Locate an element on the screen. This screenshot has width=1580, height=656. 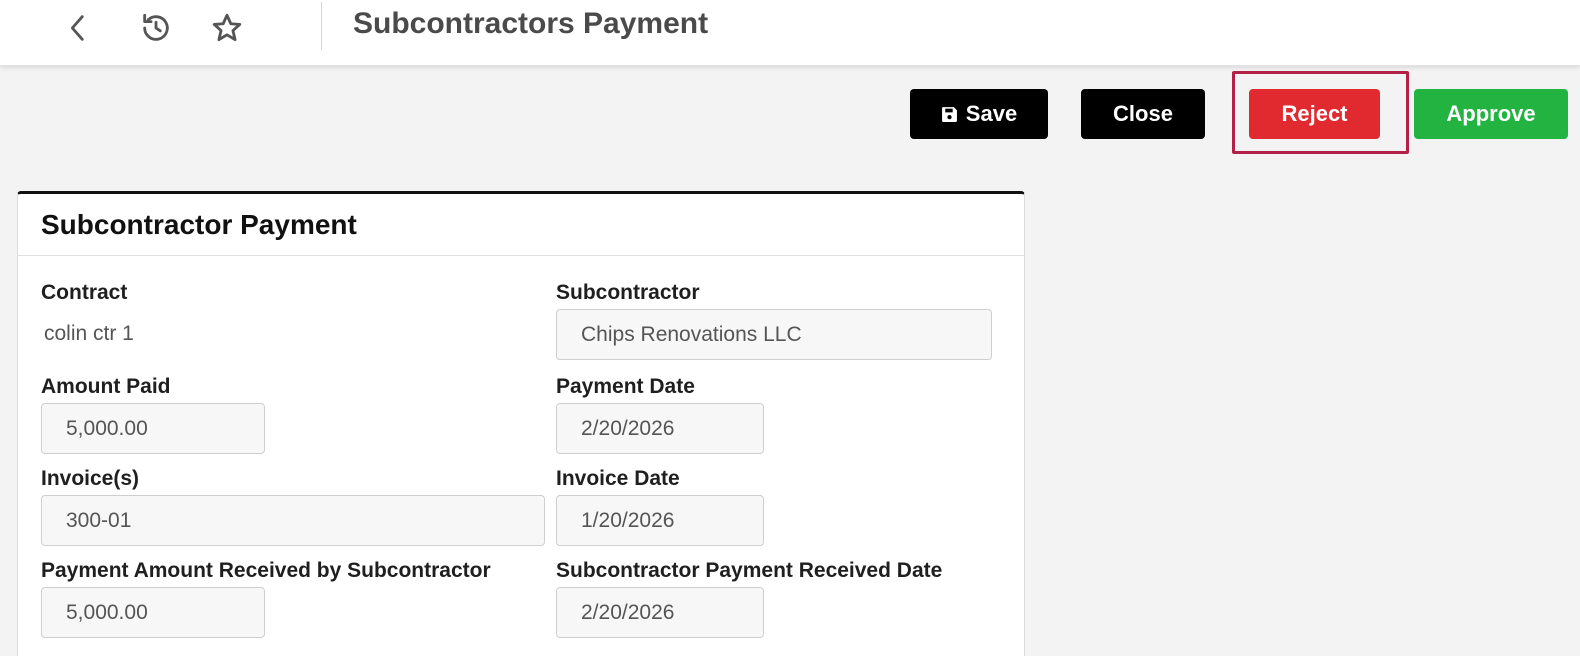
history-icon is located at coordinates (156, 28).